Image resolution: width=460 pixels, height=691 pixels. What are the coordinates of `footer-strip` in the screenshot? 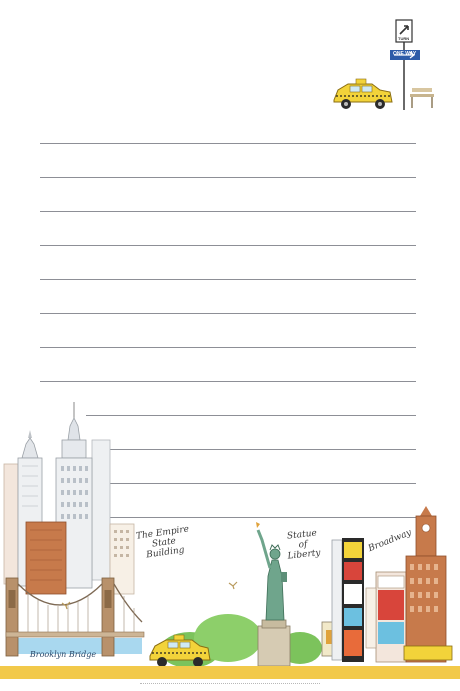 It's located at (230, 672).